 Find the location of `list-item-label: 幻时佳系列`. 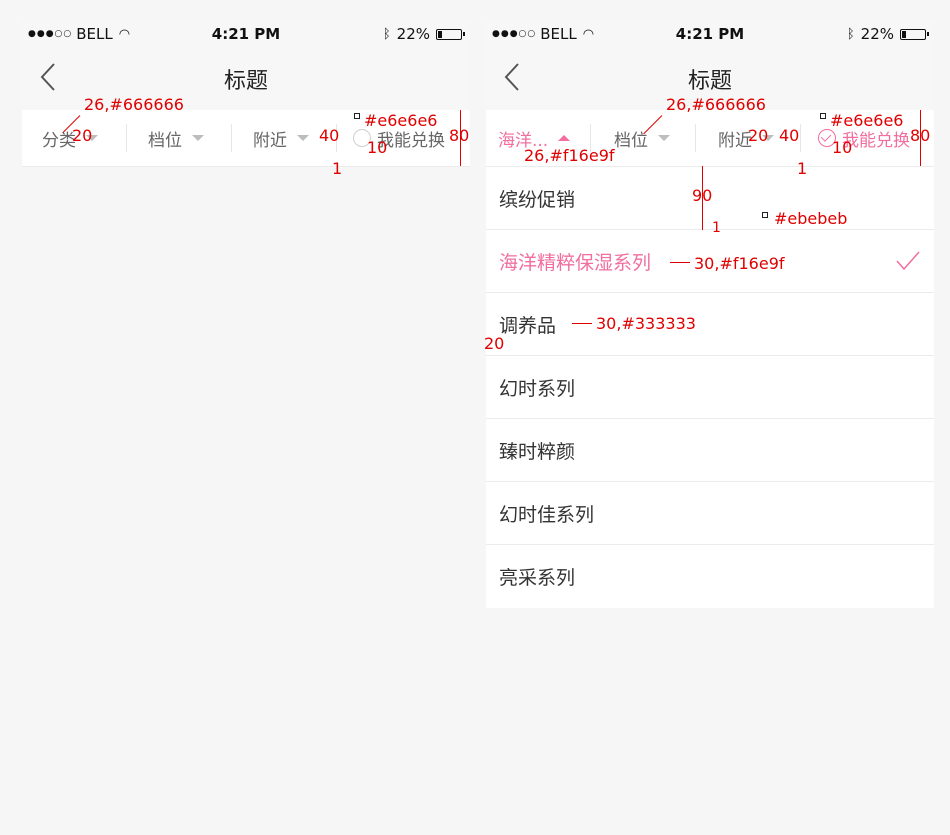

list-item-label: 幻时佳系列 is located at coordinates (547, 514).